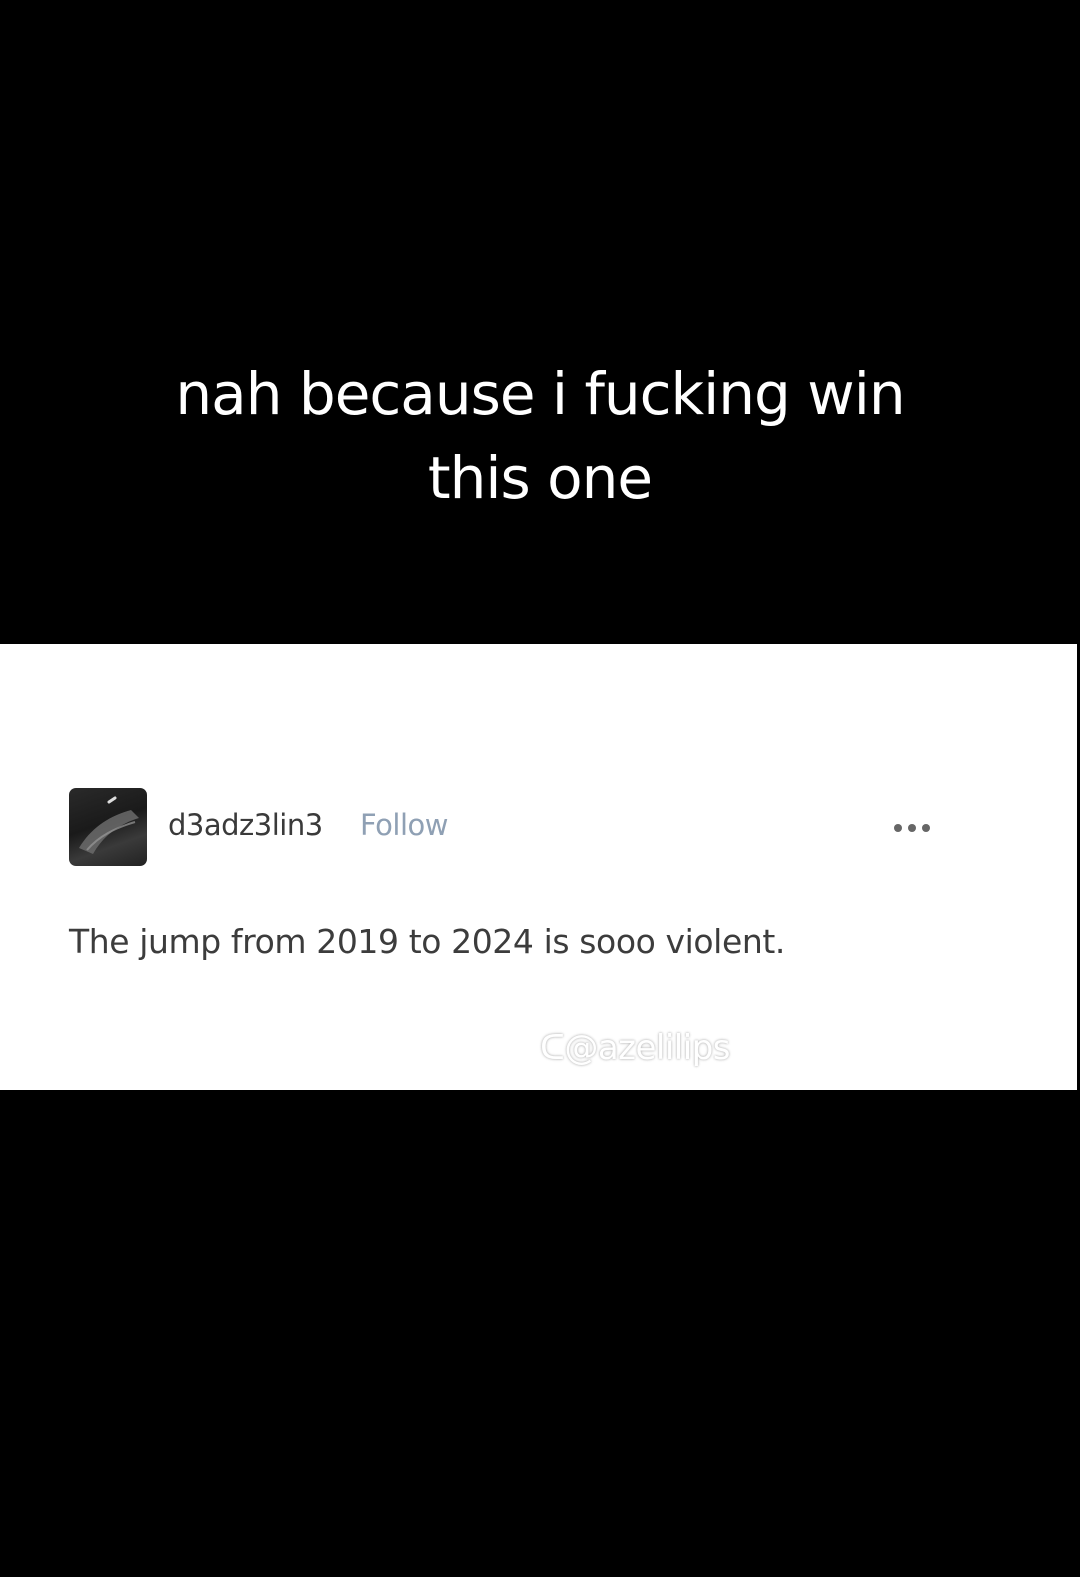 The width and height of the screenshot is (1080, 1577). Describe the element at coordinates (504, 827) in the screenshot. I see `post-header: d3adz3lin3 Follow` at that location.